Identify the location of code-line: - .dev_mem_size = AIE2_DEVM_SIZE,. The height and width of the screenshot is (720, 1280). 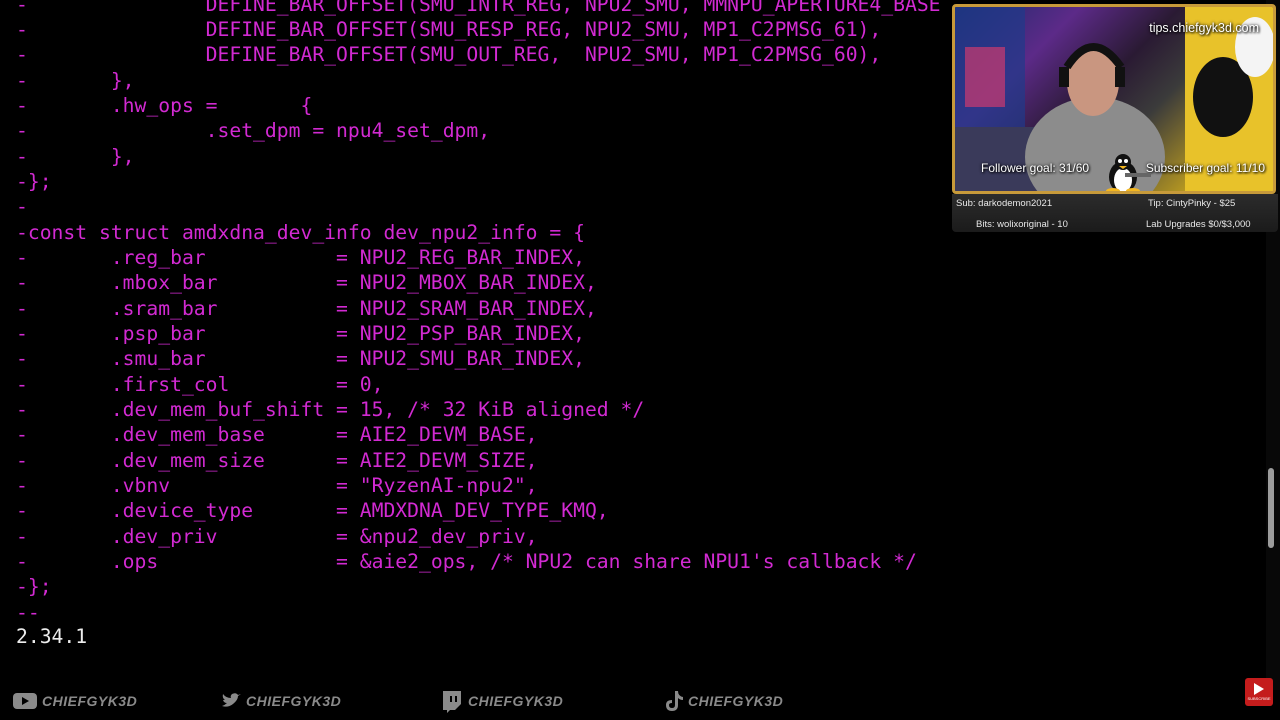
(277, 460).